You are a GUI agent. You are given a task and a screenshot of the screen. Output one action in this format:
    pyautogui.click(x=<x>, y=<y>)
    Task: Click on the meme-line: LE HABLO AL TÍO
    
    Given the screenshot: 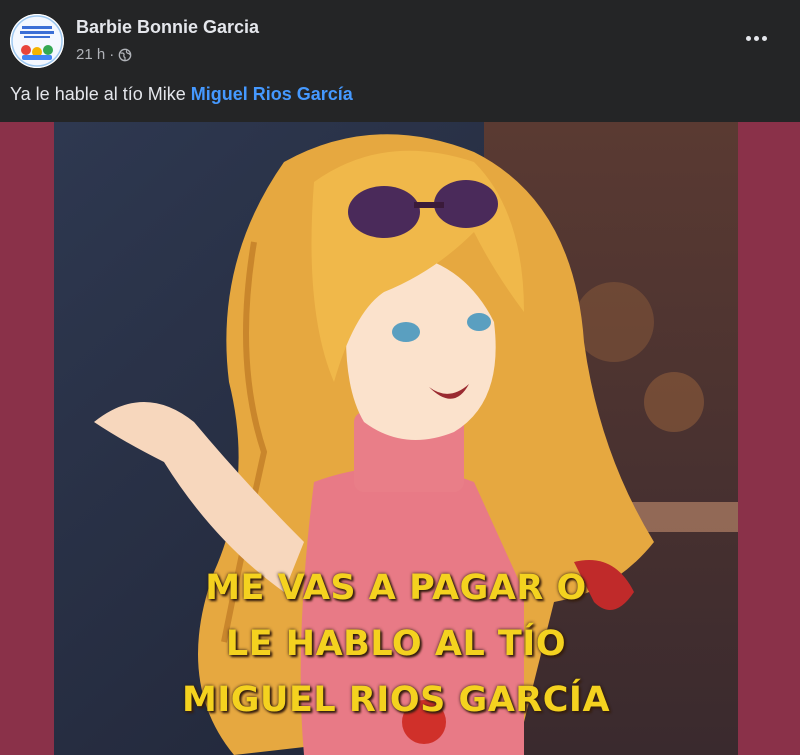 What is the action you would take?
    pyautogui.click(x=396, y=644)
    